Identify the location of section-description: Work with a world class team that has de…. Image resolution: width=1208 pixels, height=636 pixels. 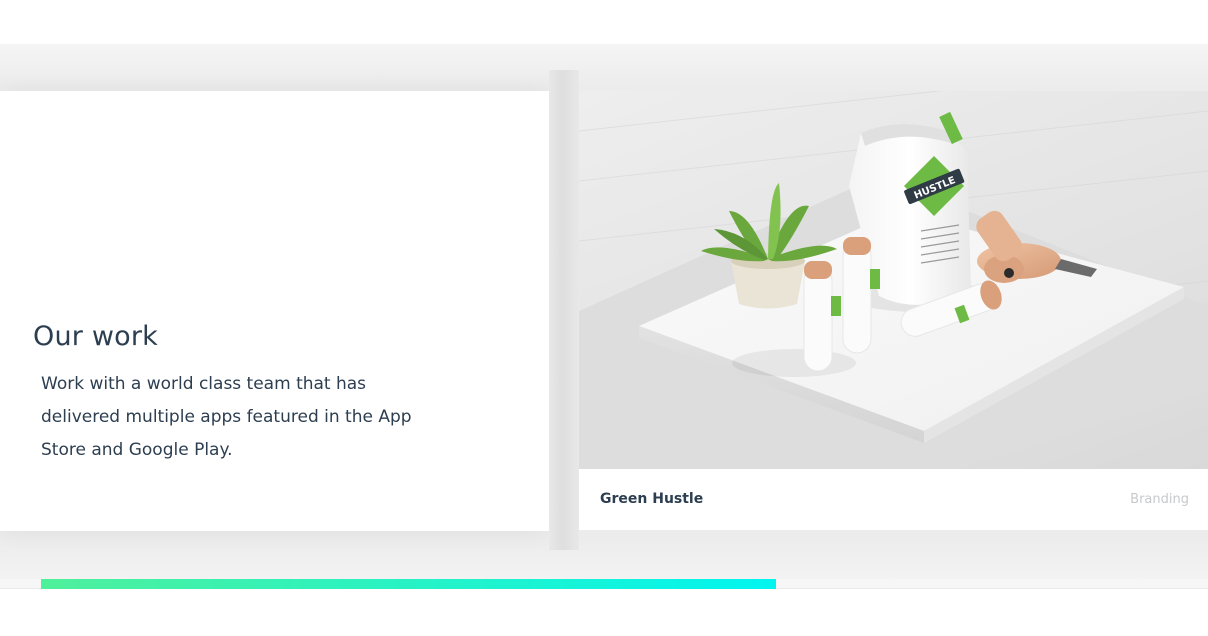
(226, 417).